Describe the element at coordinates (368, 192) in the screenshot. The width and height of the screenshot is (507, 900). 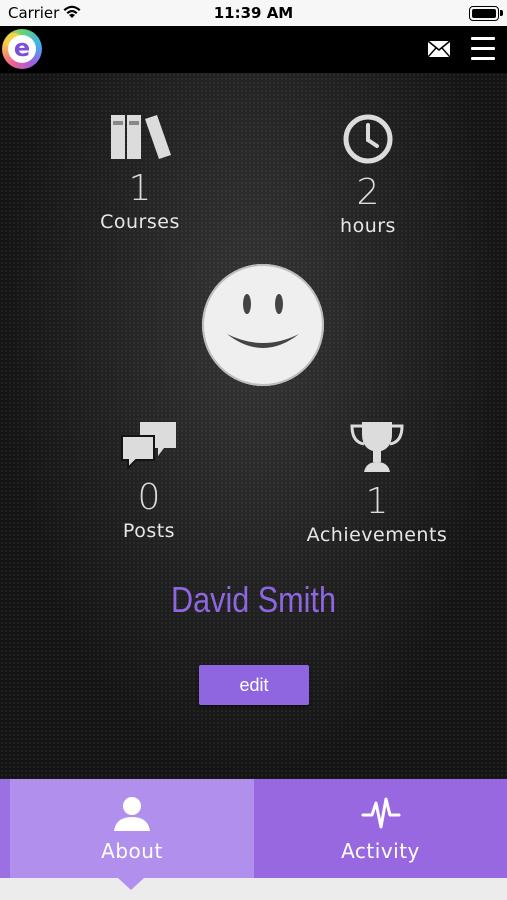
I see `hours-count: 2` at that location.